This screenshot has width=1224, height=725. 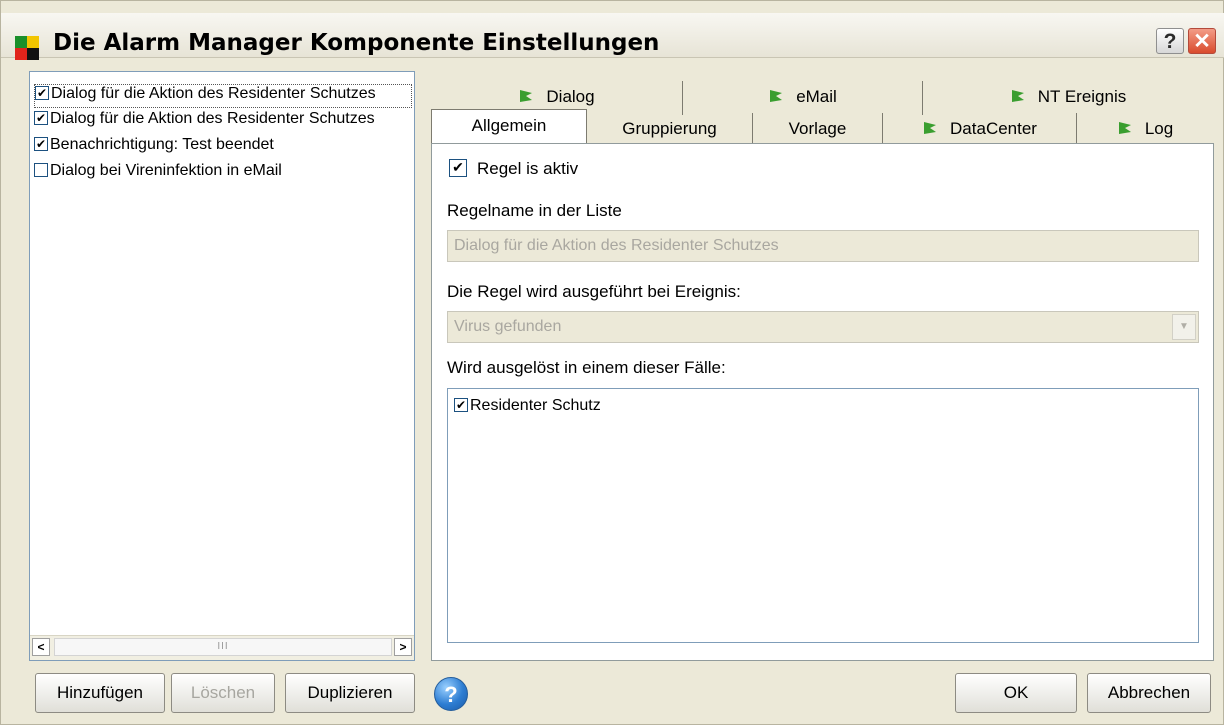 I want to click on tab-allgemein: Allgemein, so click(x=509, y=127).